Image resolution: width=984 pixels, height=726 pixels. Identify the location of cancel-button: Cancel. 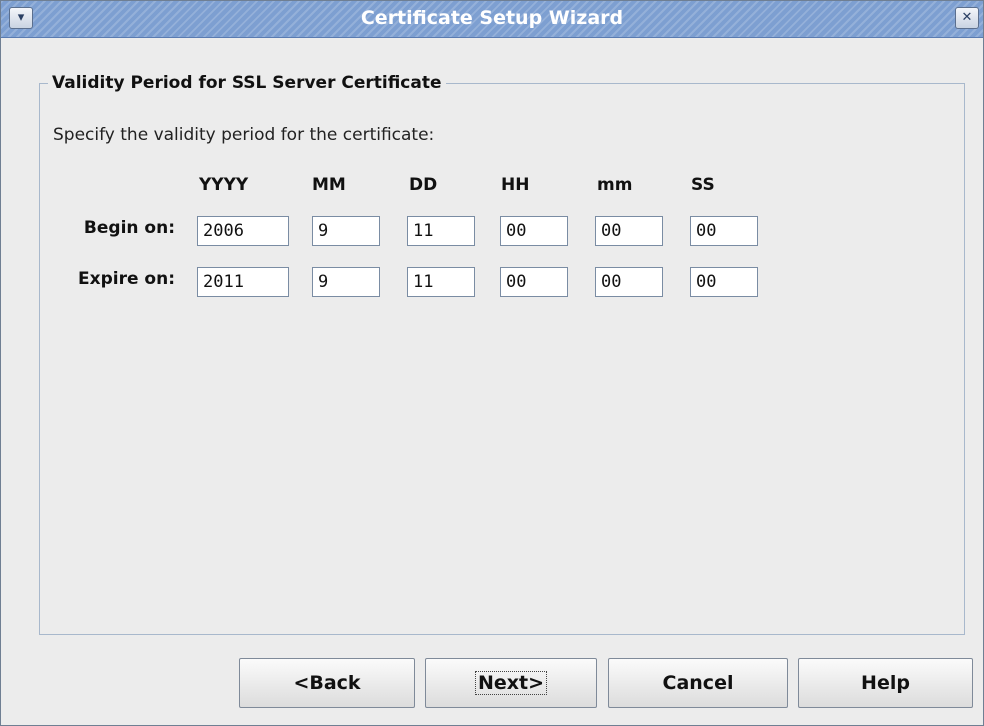
(698, 683).